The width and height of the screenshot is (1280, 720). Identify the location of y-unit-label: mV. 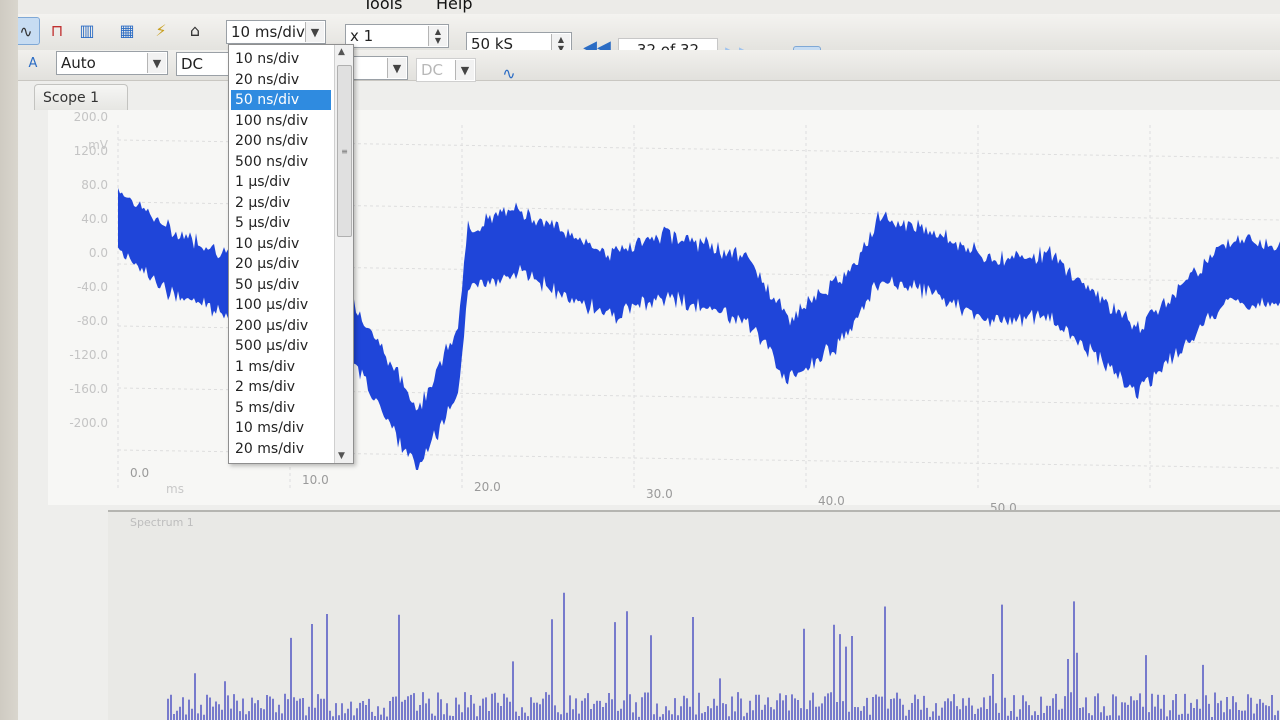
(98, 145).